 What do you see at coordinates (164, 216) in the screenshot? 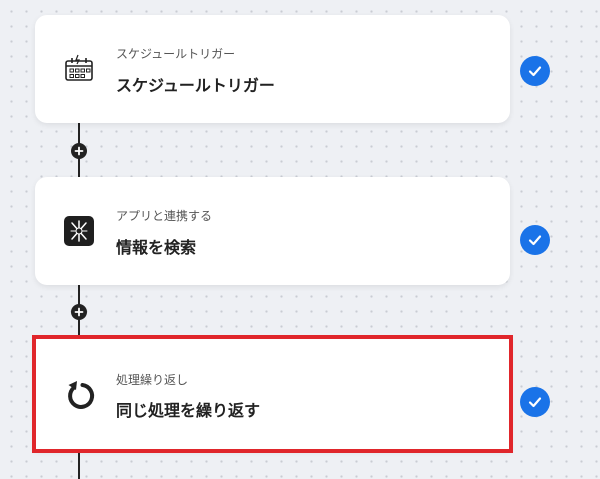
I see `step-subtitle: アプリと連携する` at bounding box center [164, 216].